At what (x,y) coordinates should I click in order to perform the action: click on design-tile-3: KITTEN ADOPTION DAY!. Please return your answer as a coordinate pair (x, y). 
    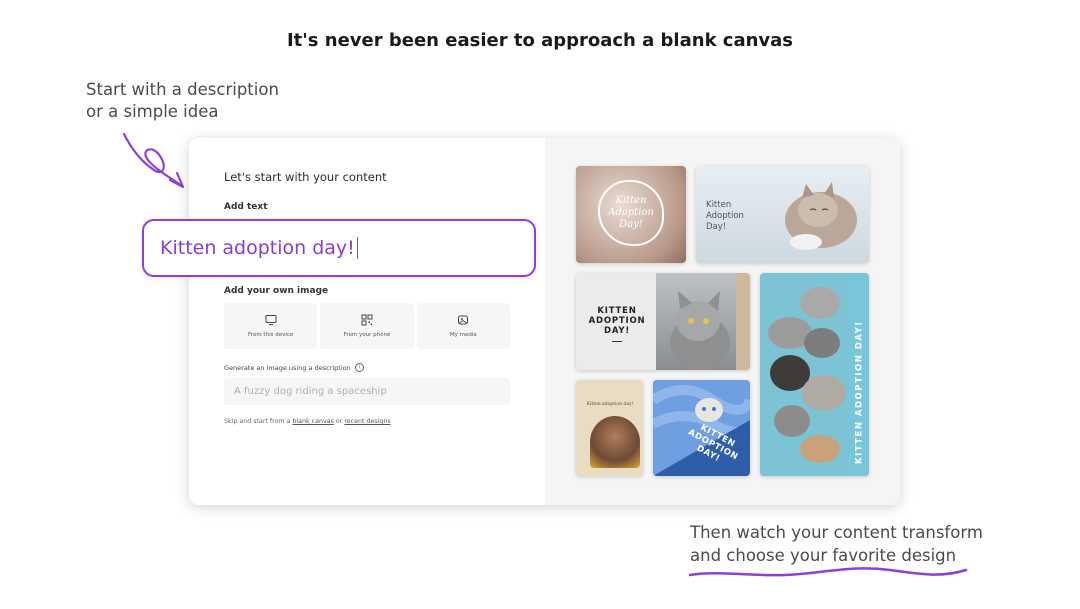
    Looking at the image, I should click on (663, 321).